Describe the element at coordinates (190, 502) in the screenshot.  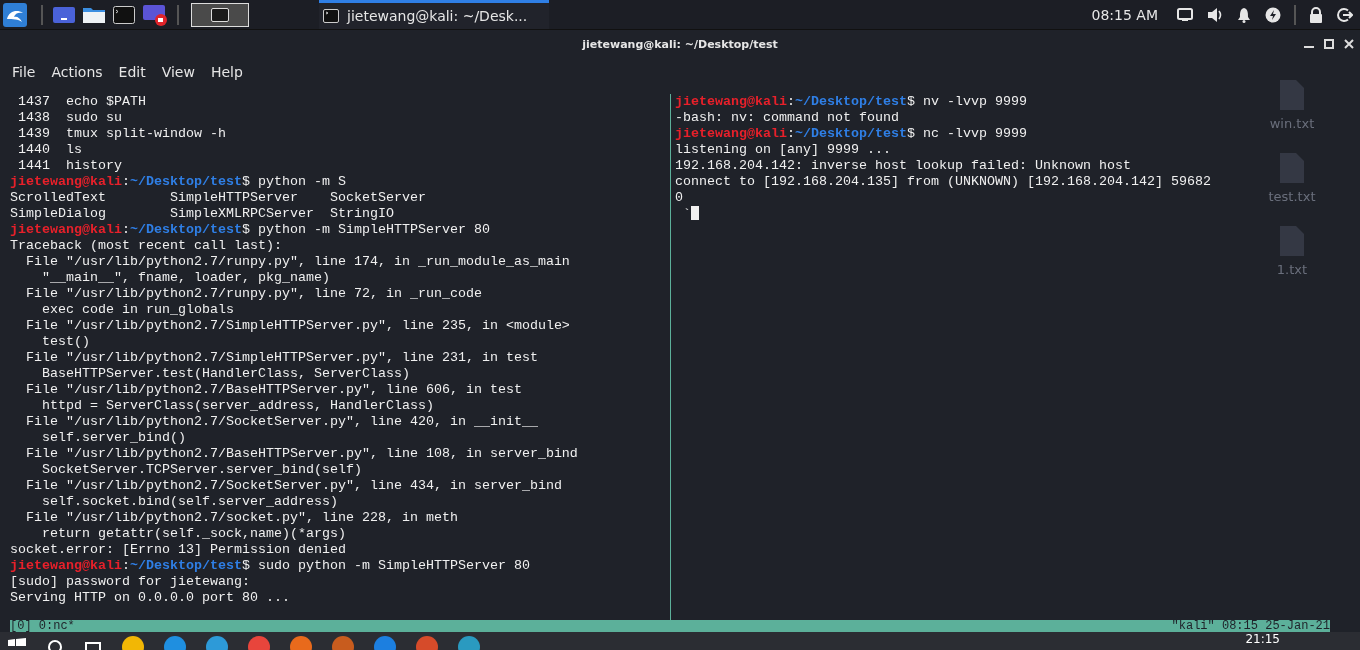
I see `terminal-line: self.socket.bind(self.server_address)` at that location.